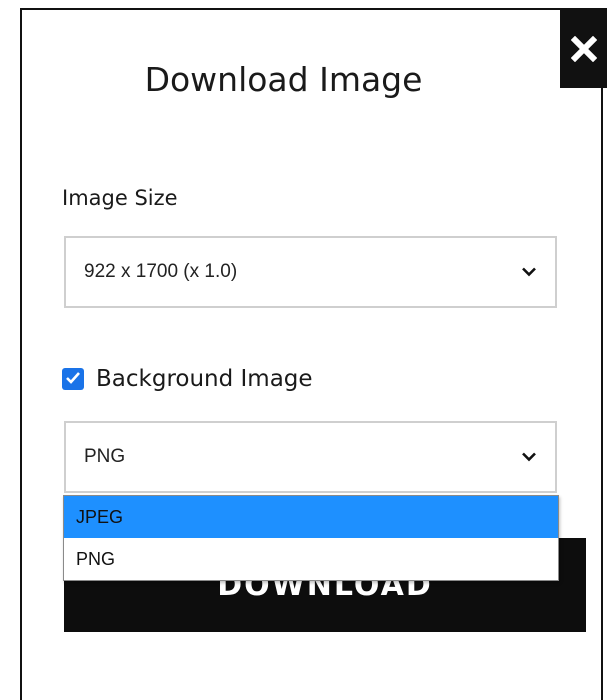 This screenshot has width=607, height=700. What do you see at coordinates (105, 456) in the screenshot?
I see `format-value: PNG` at bounding box center [105, 456].